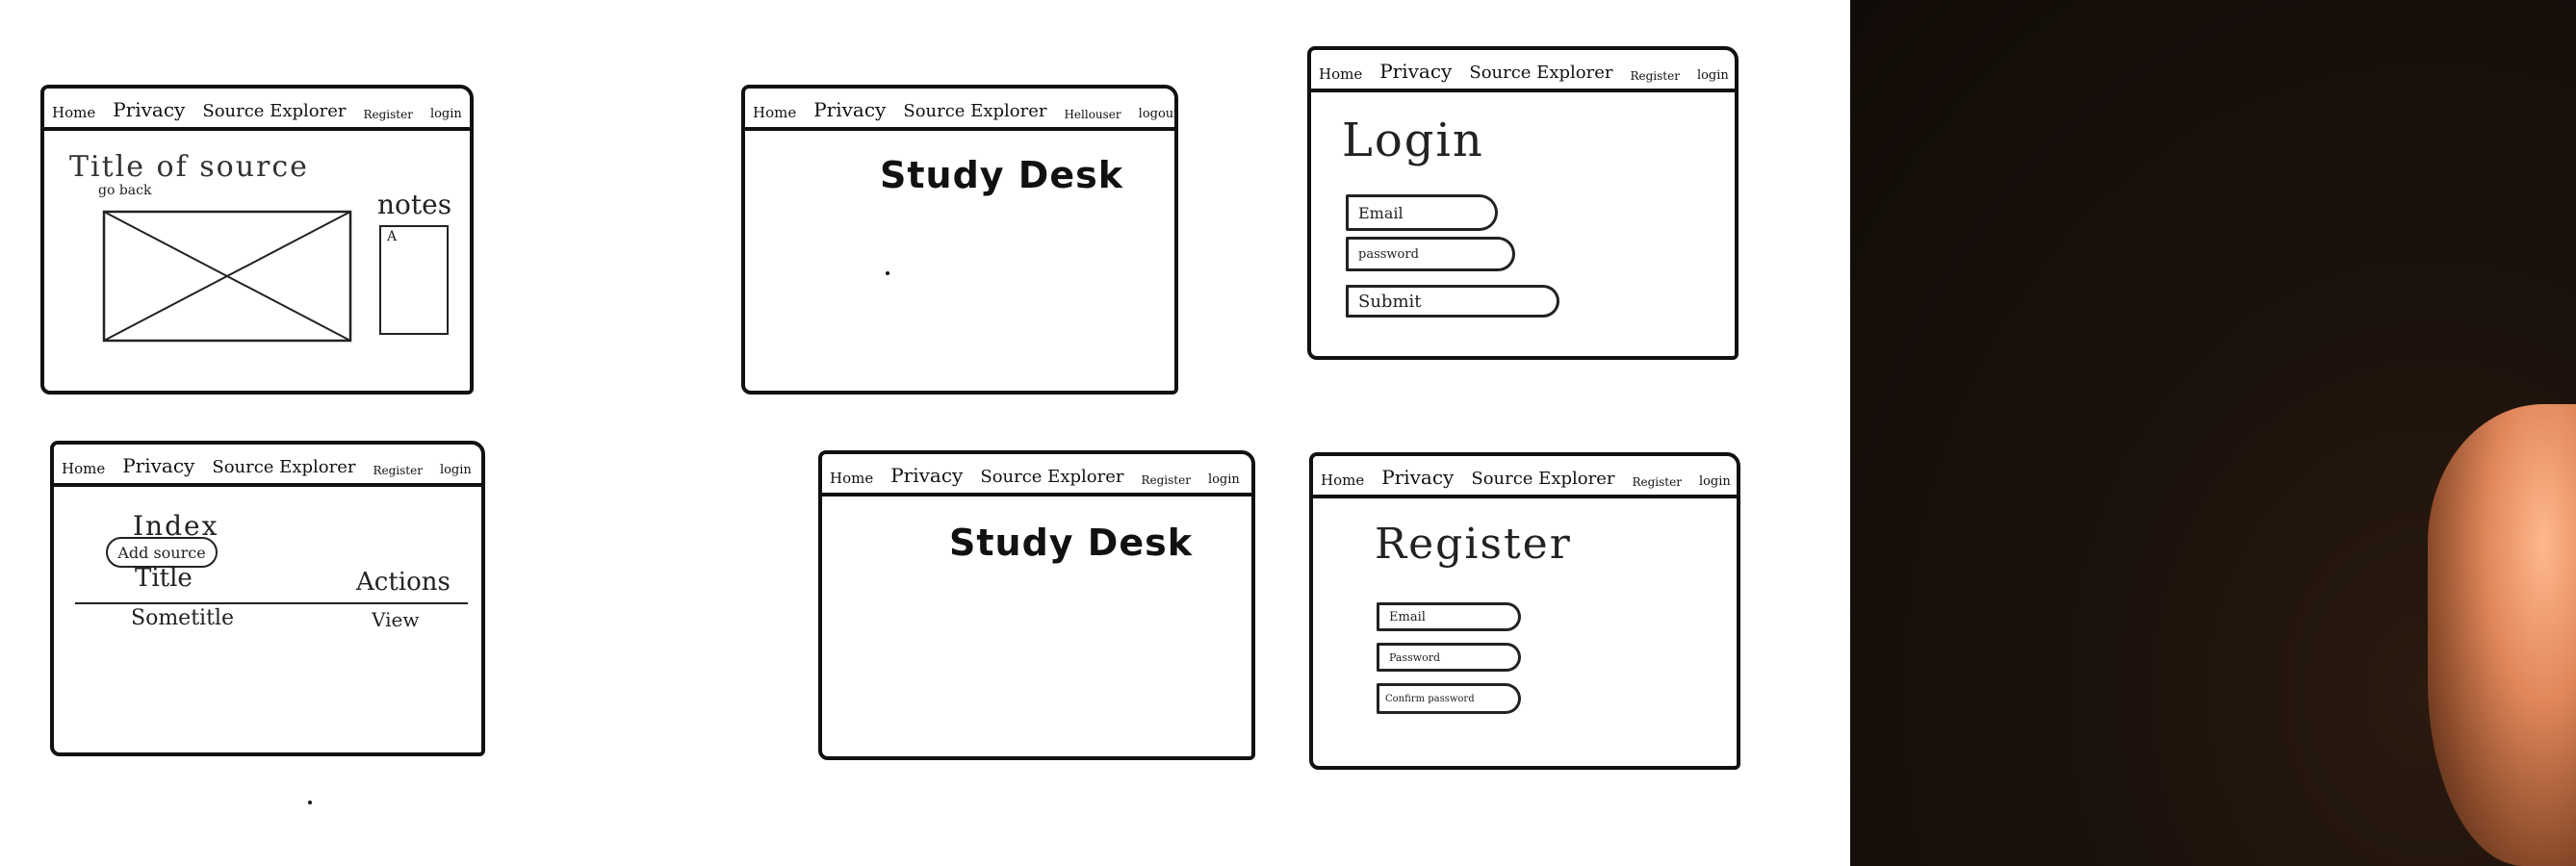 The width and height of the screenshot is (2576, 866). Describe the element at coordinates (265, 622) in the screenshot. I see `table-row: Sometitle View` at that location.